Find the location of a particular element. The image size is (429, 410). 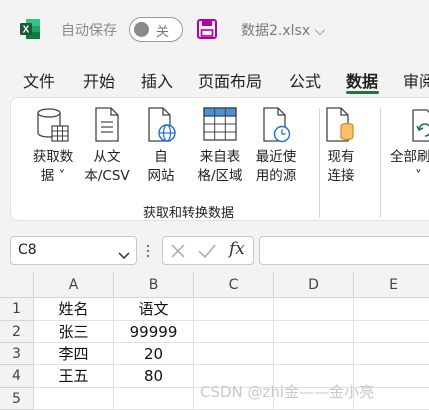

refresh-icon is located at coordinates (420, 125).